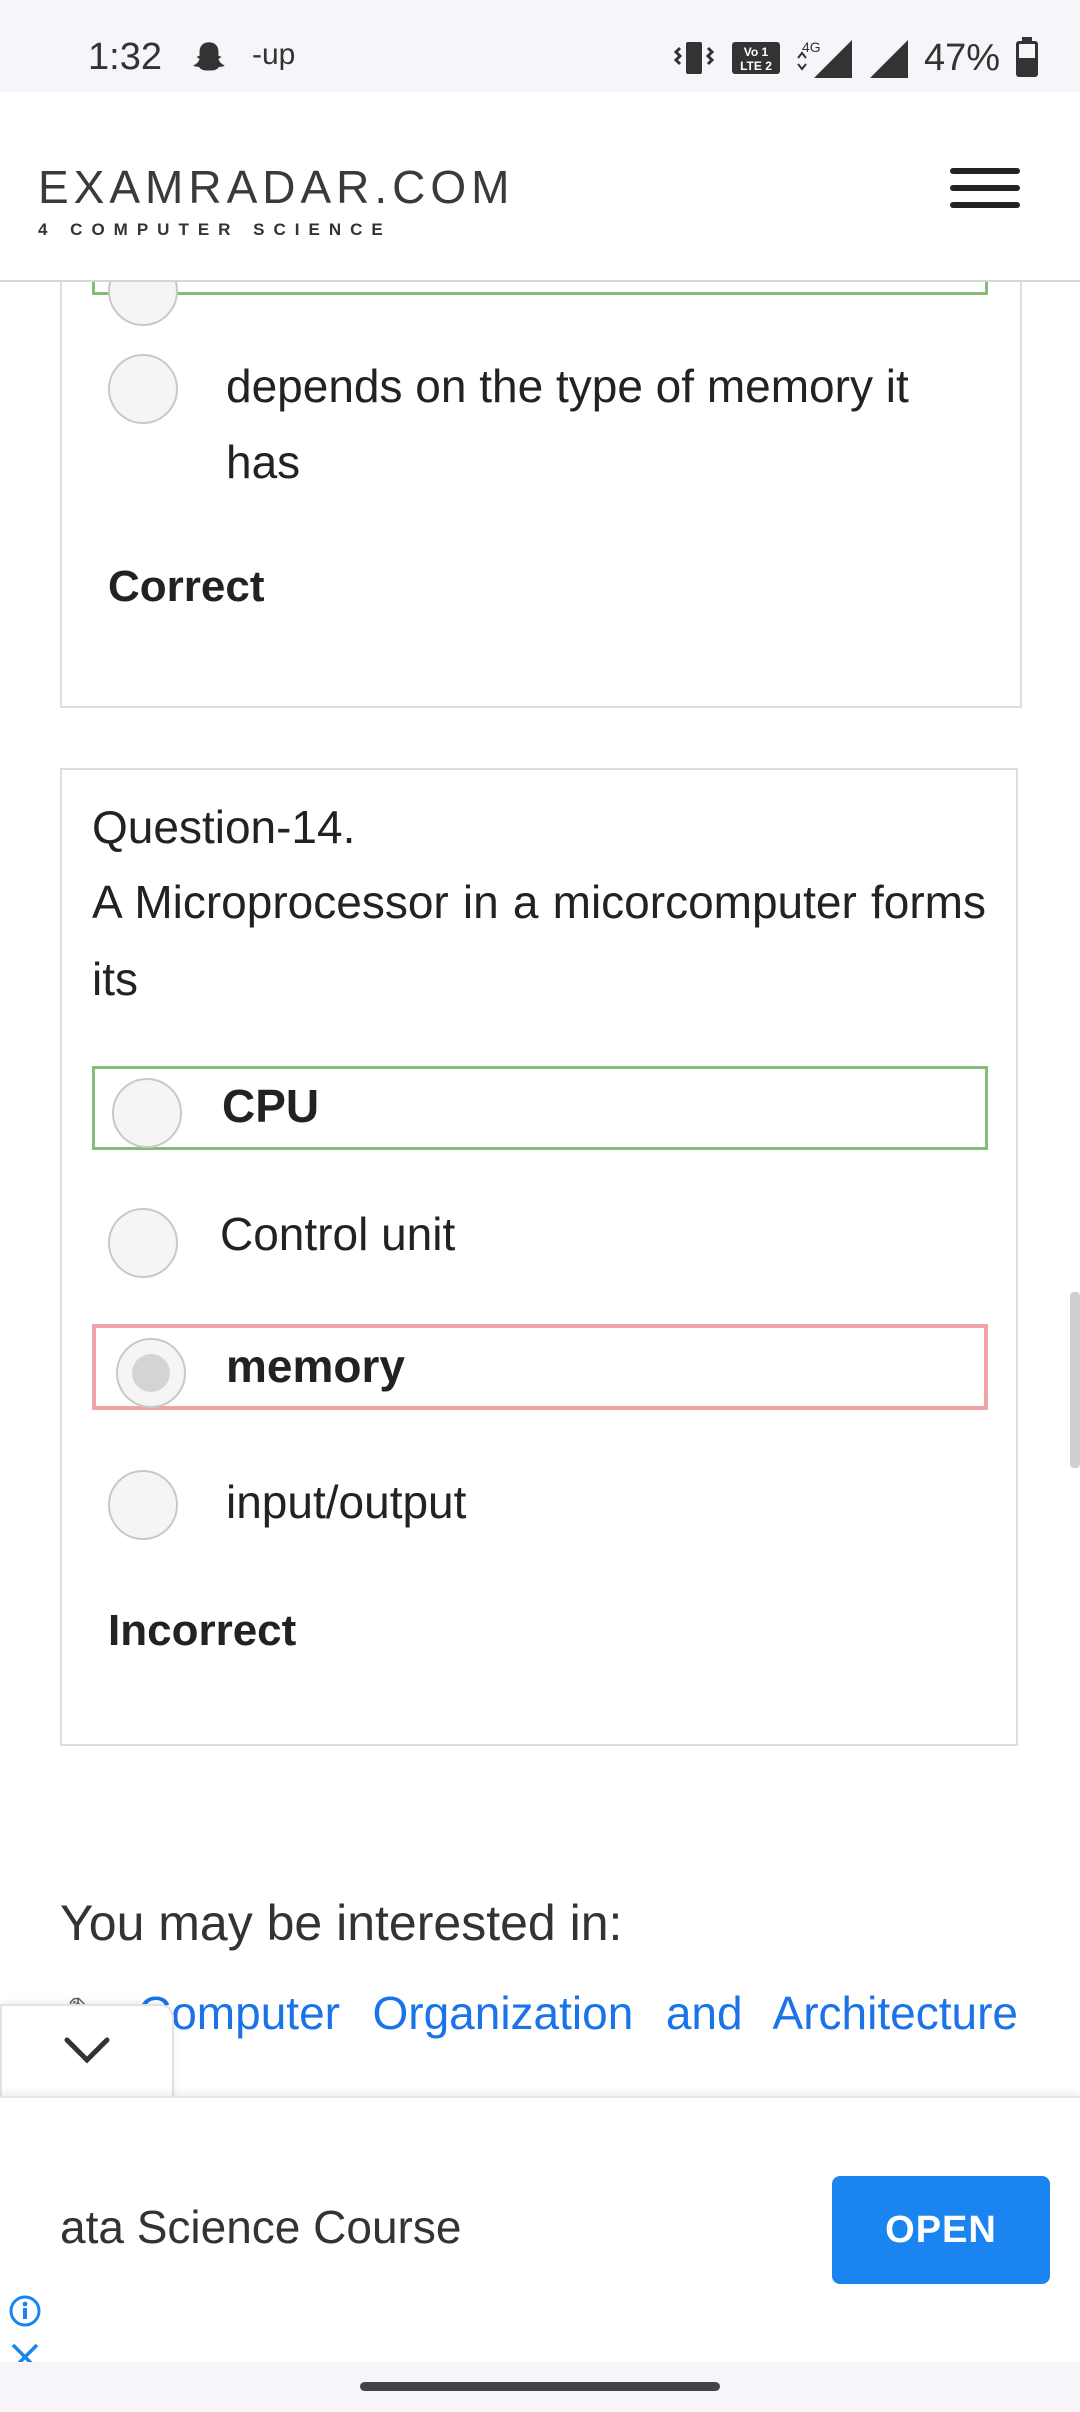  Describe the element at coordinates (274, 54) in the screenshot. I see `status-up-label: -up` at that location.